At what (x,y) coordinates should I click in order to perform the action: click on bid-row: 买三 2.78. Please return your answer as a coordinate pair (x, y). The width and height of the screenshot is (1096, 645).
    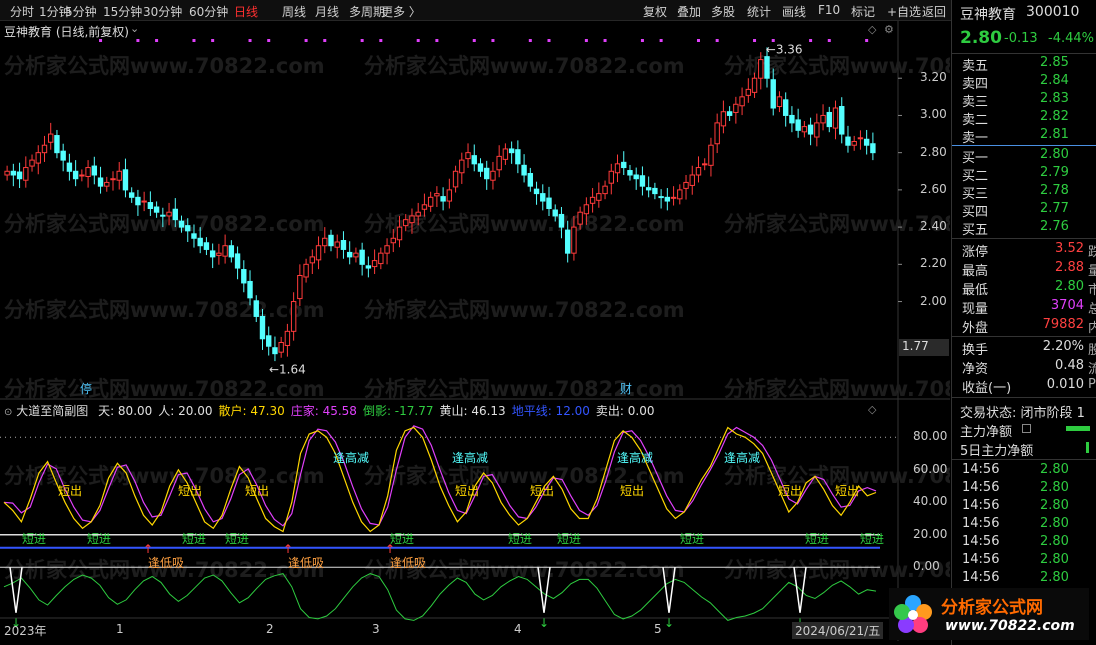
    Looking at the image, I should click on (1029, 192).